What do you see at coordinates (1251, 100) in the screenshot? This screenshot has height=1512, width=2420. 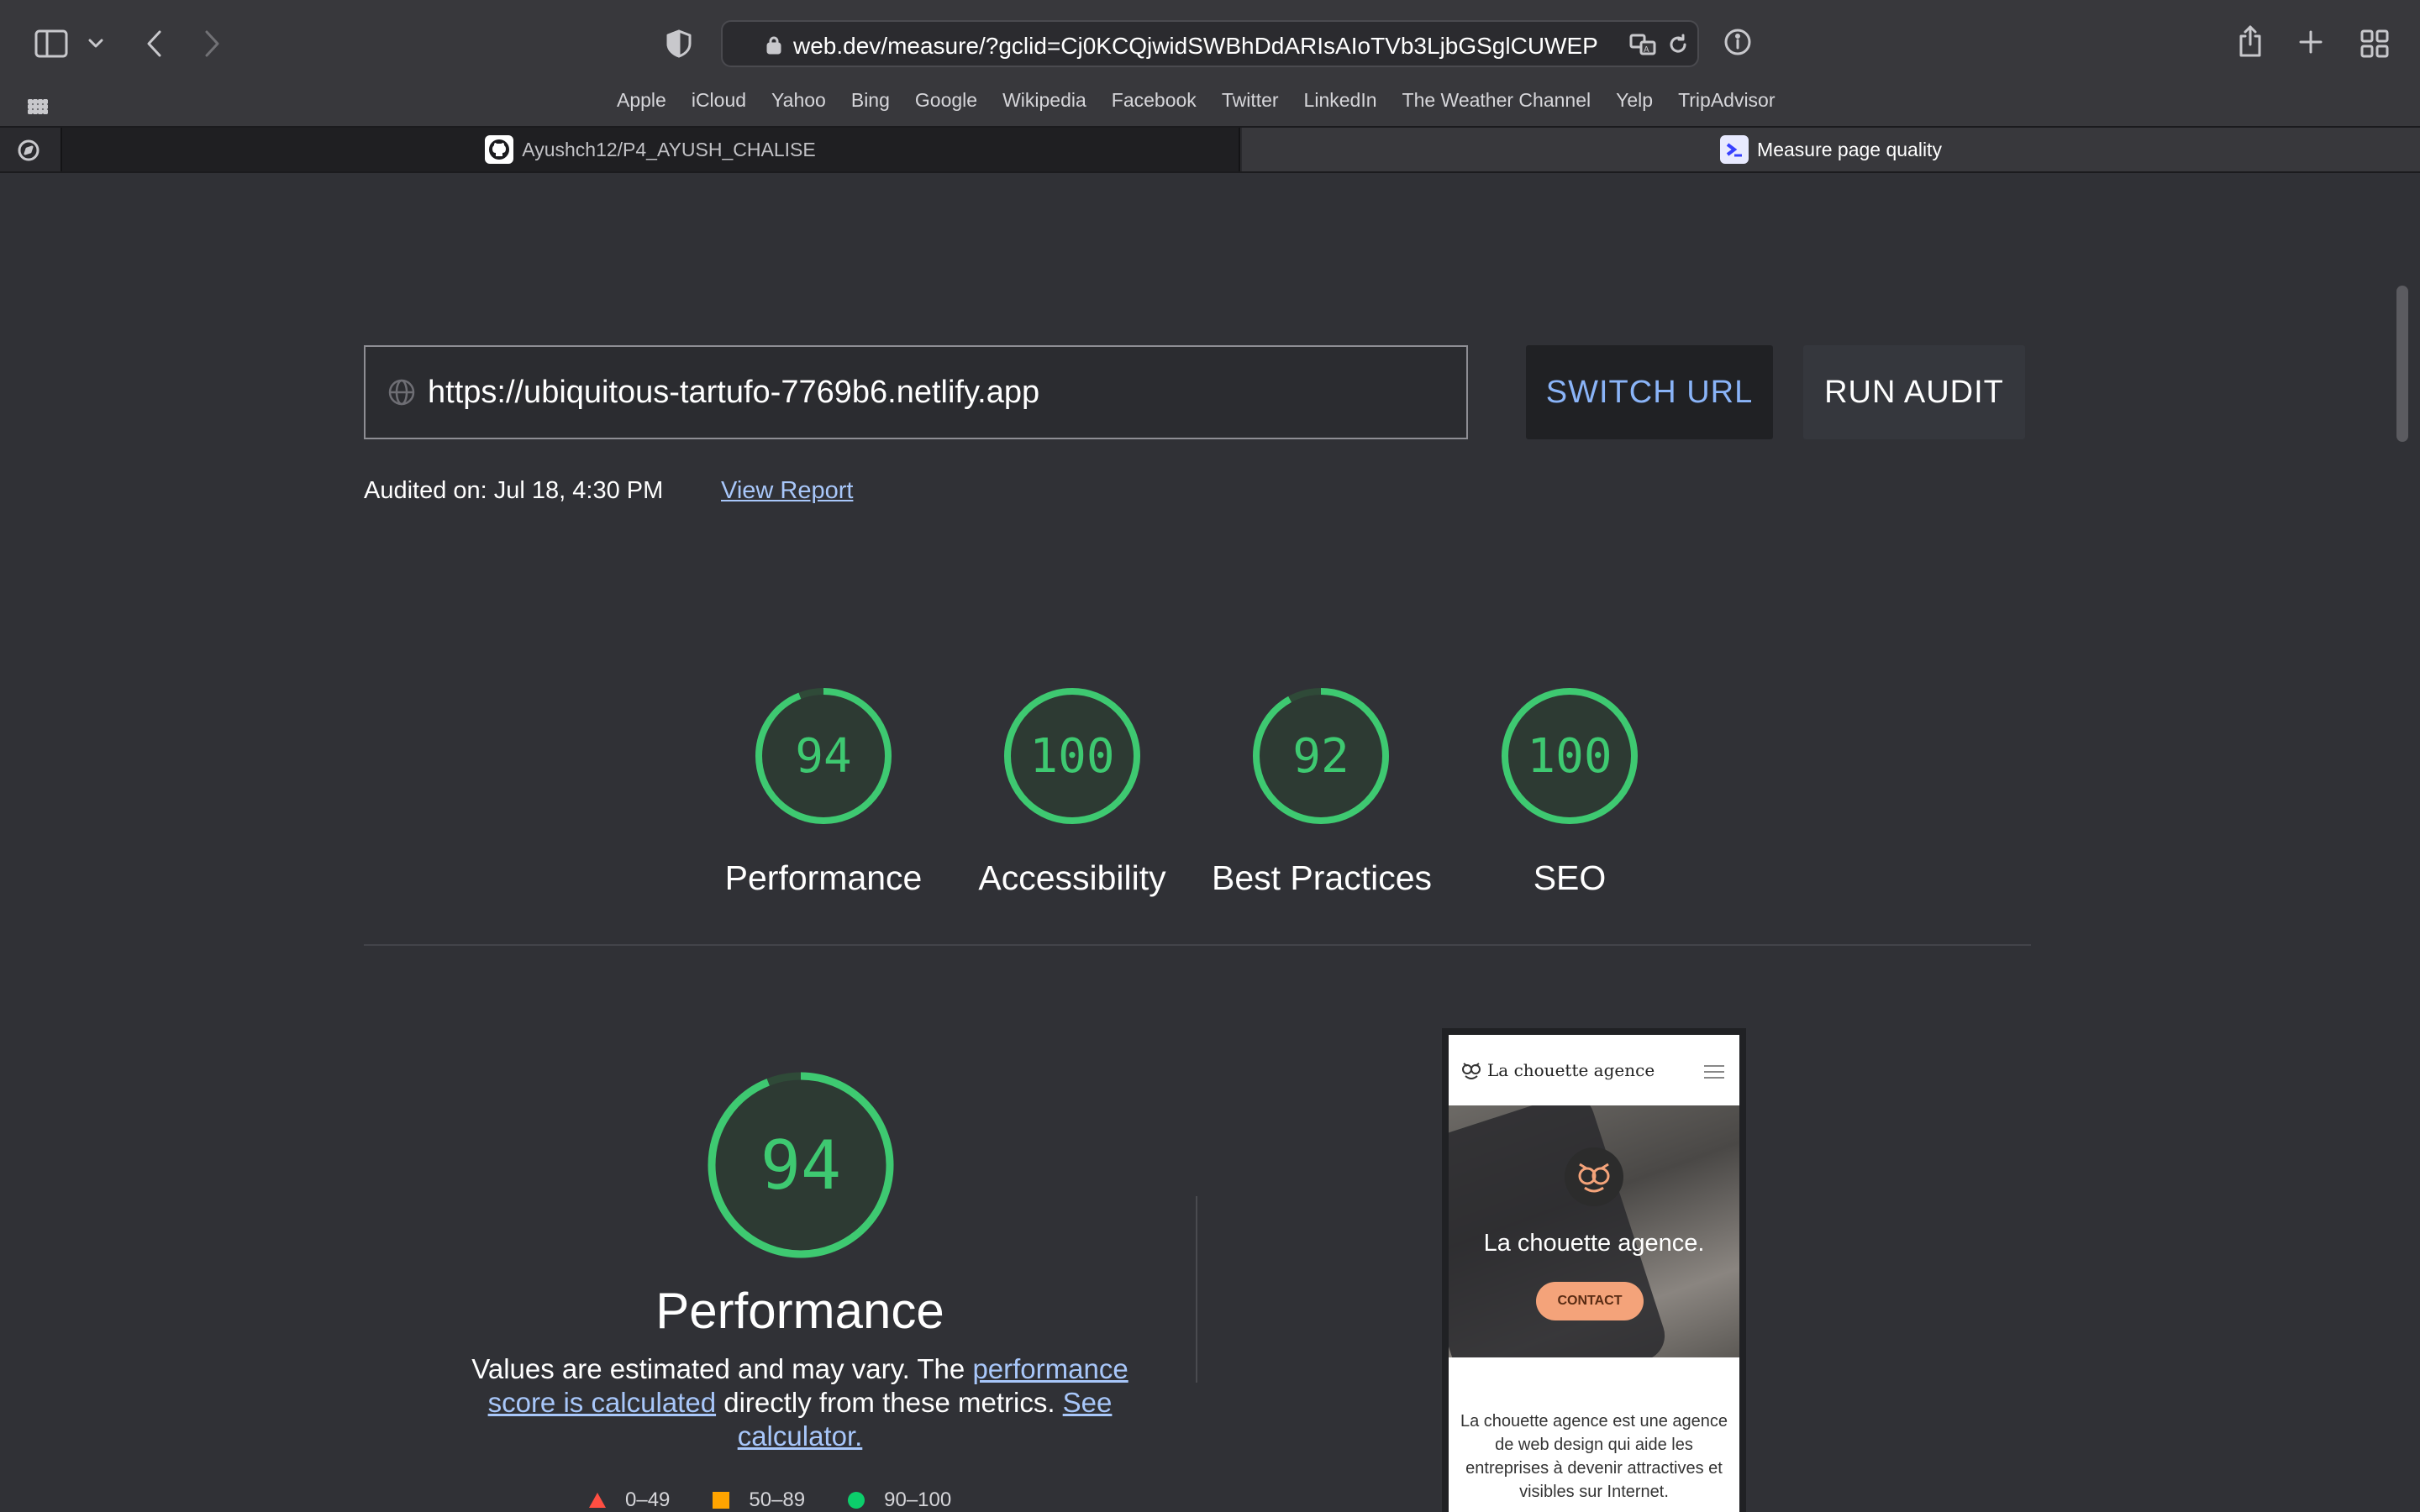 I see `favorite-link: Twitter` at bounding box center [1251, 100].